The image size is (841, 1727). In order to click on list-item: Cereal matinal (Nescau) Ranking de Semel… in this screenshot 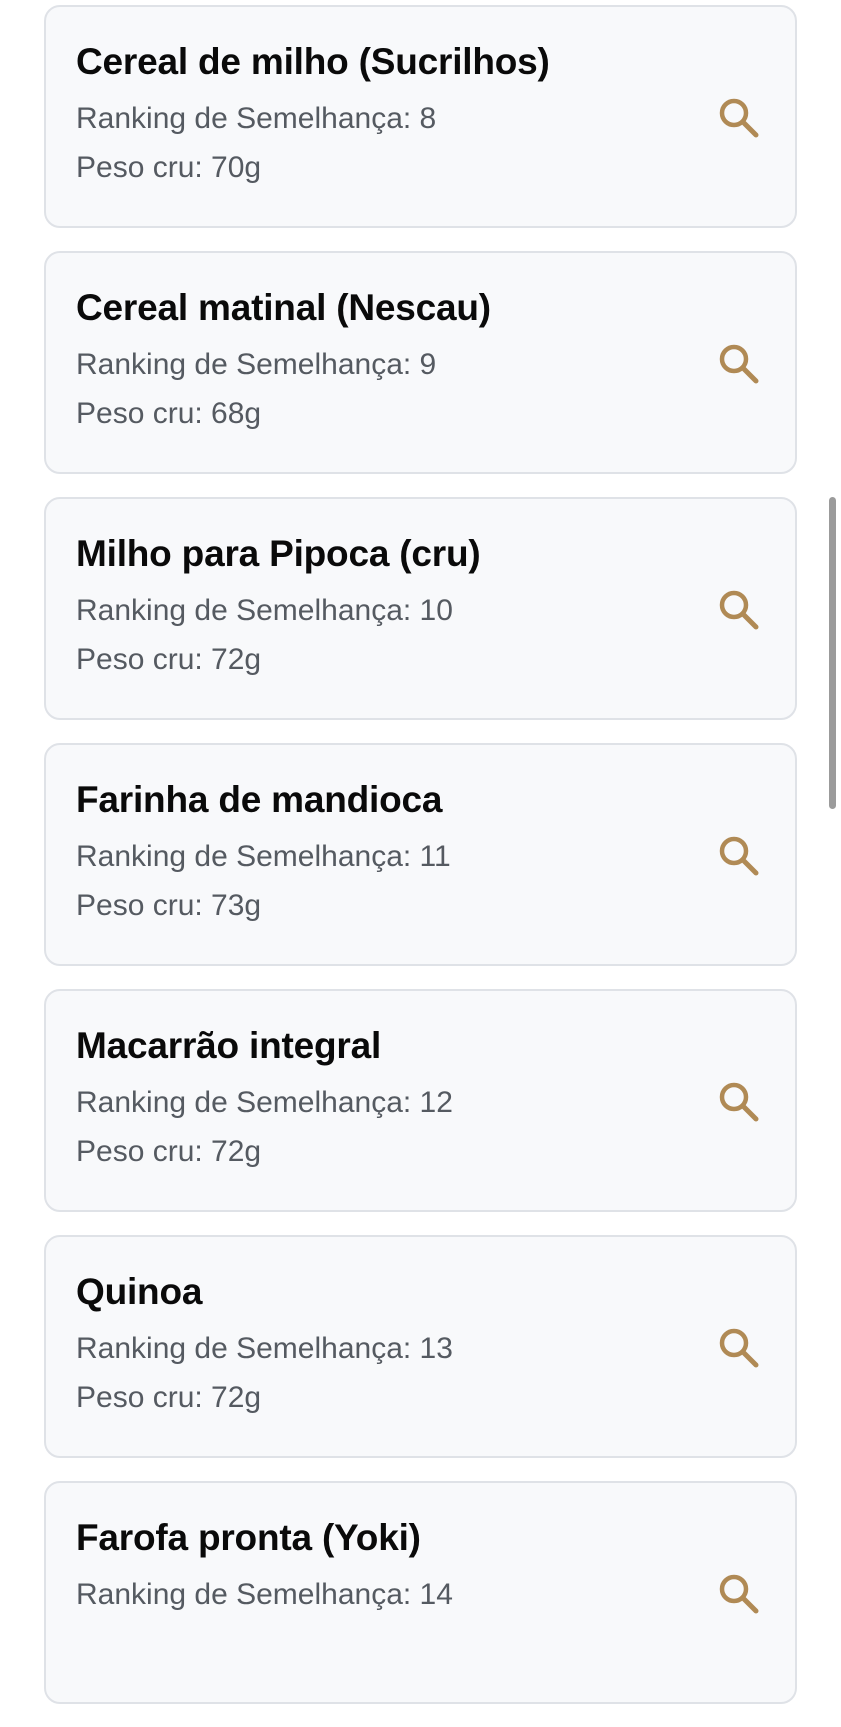, I will do `click(420, 362)`.